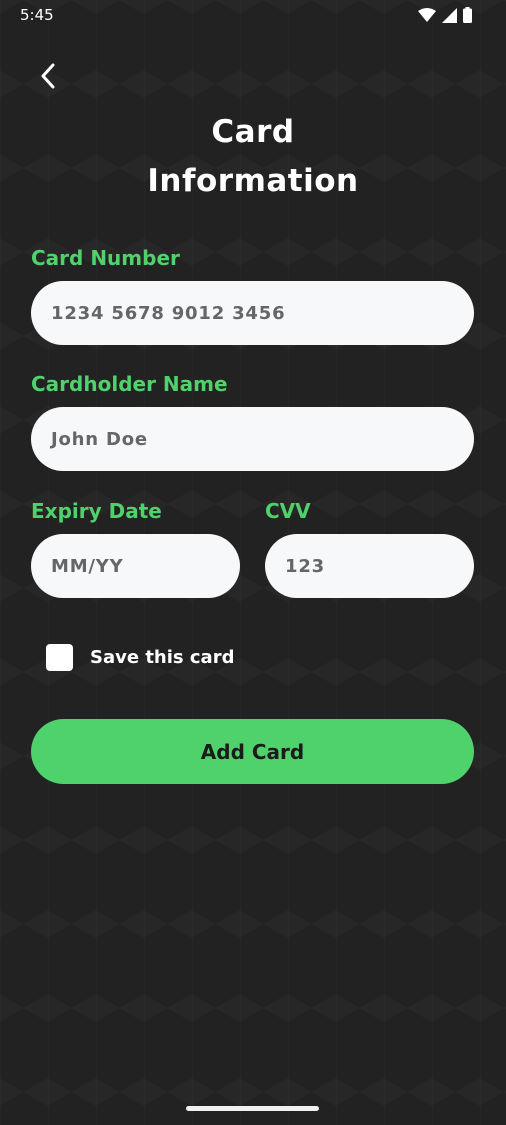  Describe the element at coordinates (288, 511) in the screenshot. I see `cvv-label: CVV` at that location.